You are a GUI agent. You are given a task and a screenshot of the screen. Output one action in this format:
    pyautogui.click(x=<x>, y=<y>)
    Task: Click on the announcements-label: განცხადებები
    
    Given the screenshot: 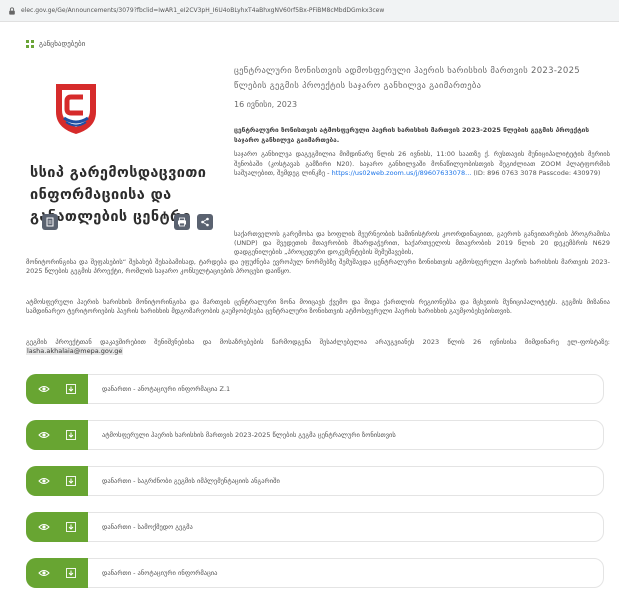 What is the action you would take?
    pyautogui.click(x=62, y=44)
    